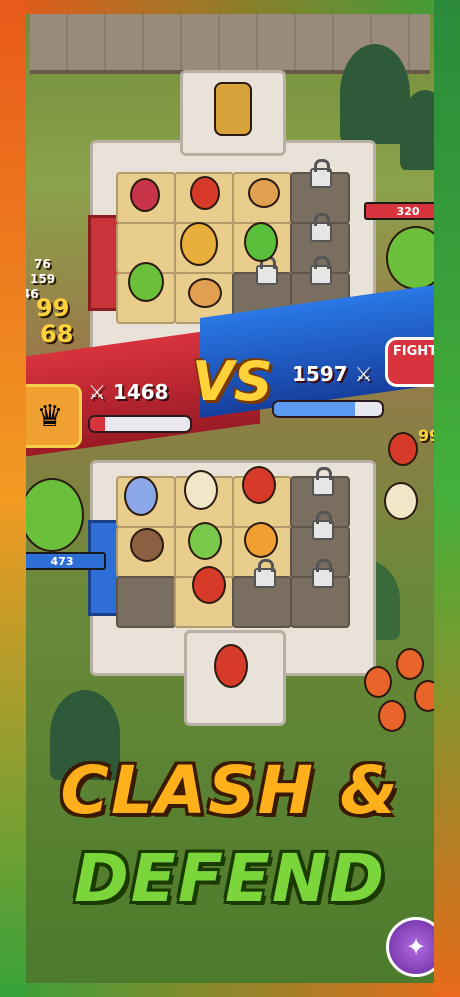 The image size is (460, 997). Describe the element at coordinates (42, 264) in the screenshot. I see `counter-small: 76` at that location.